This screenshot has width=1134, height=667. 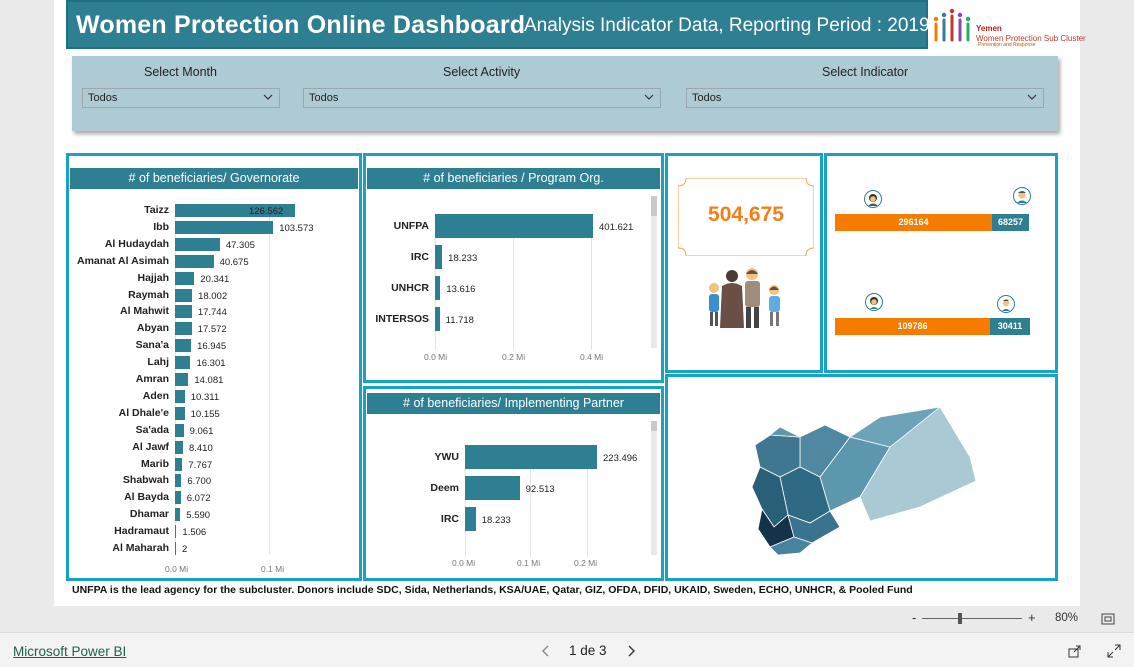 What do you see at coordinates (914, 617) in the screenshot?
I see `zoom-out-button: -` at bounding box center [914, 617].